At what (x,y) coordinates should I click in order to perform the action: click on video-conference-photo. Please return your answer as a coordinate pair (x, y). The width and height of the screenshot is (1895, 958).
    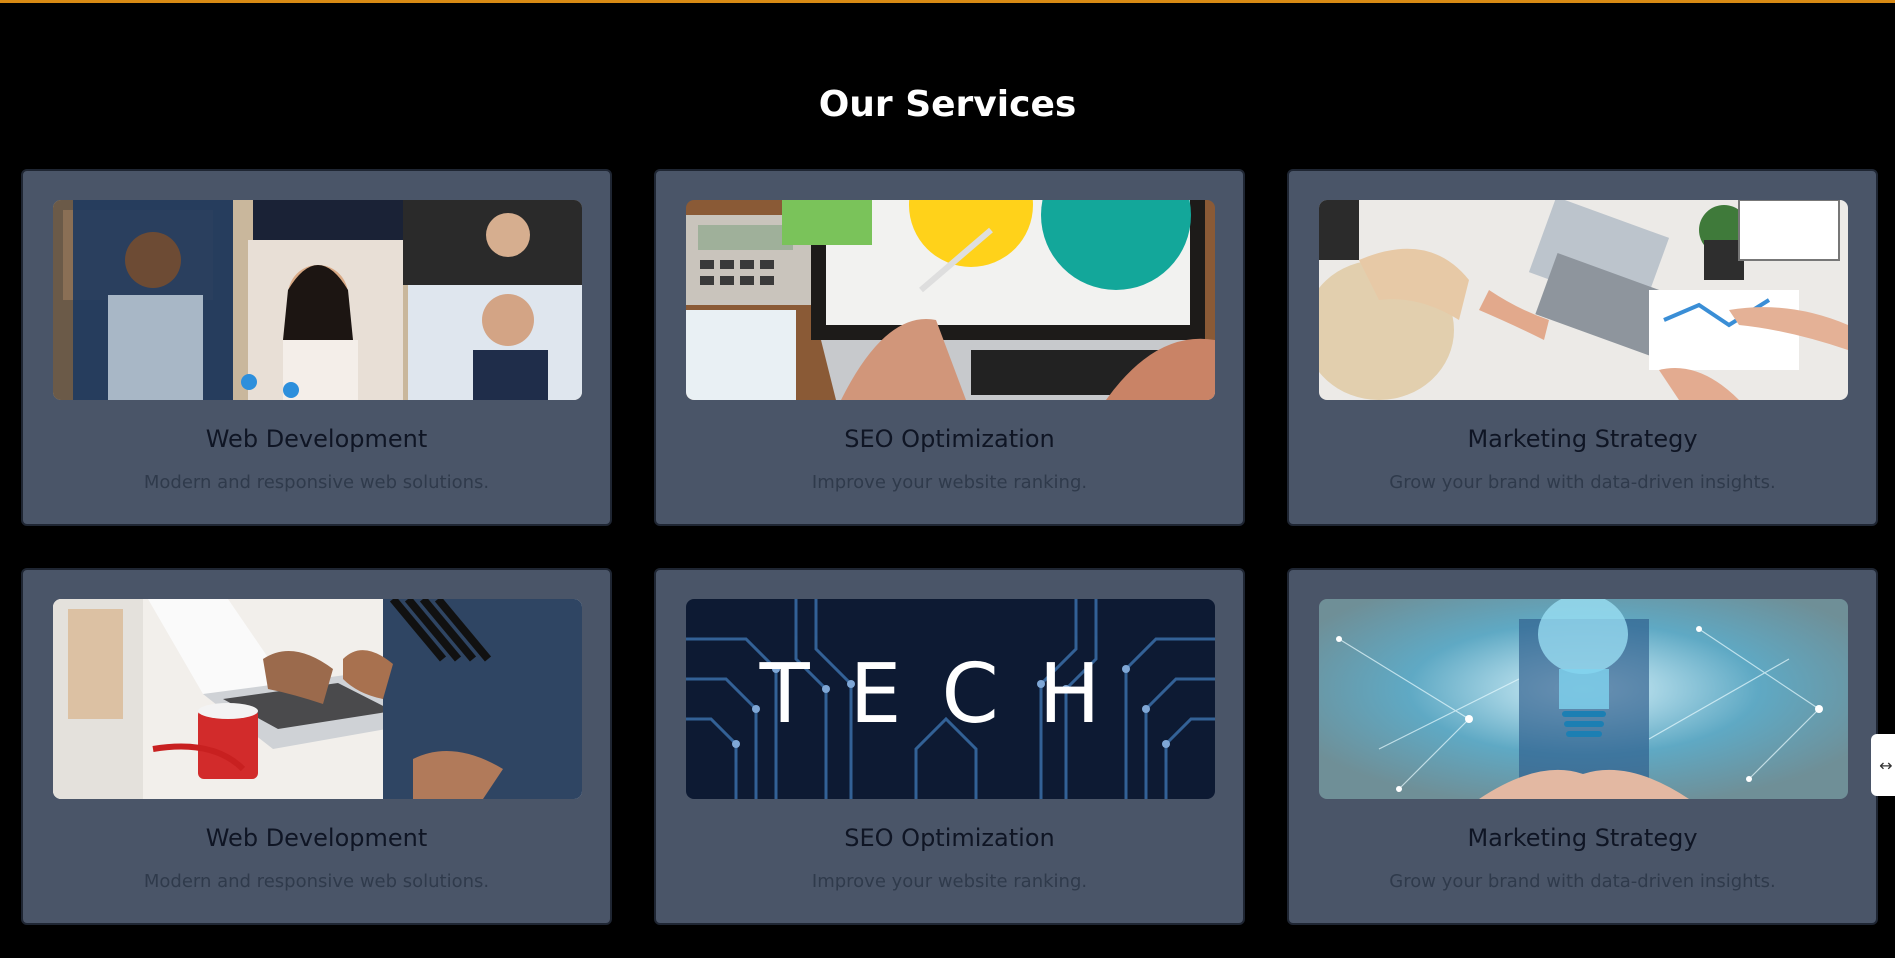
    Looking at the image, I should click on (317, 300).